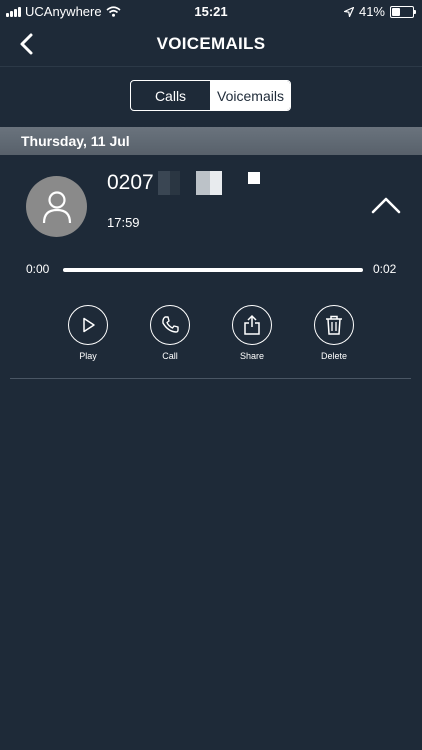  I want to click on playback-start-time: 0:00, so click(38, 269).